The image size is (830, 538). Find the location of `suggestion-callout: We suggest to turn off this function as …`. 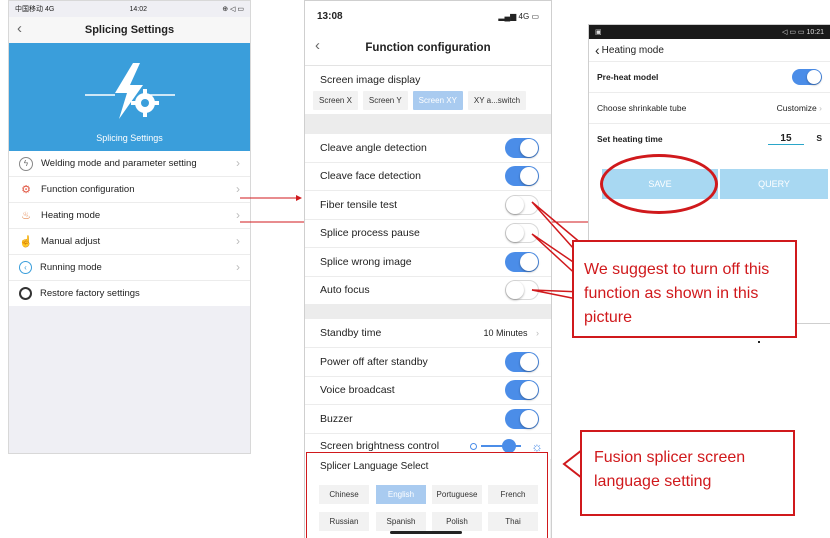

suggestion-callout: We suggest to turn off this function as … is located at coordinates (684, 289).